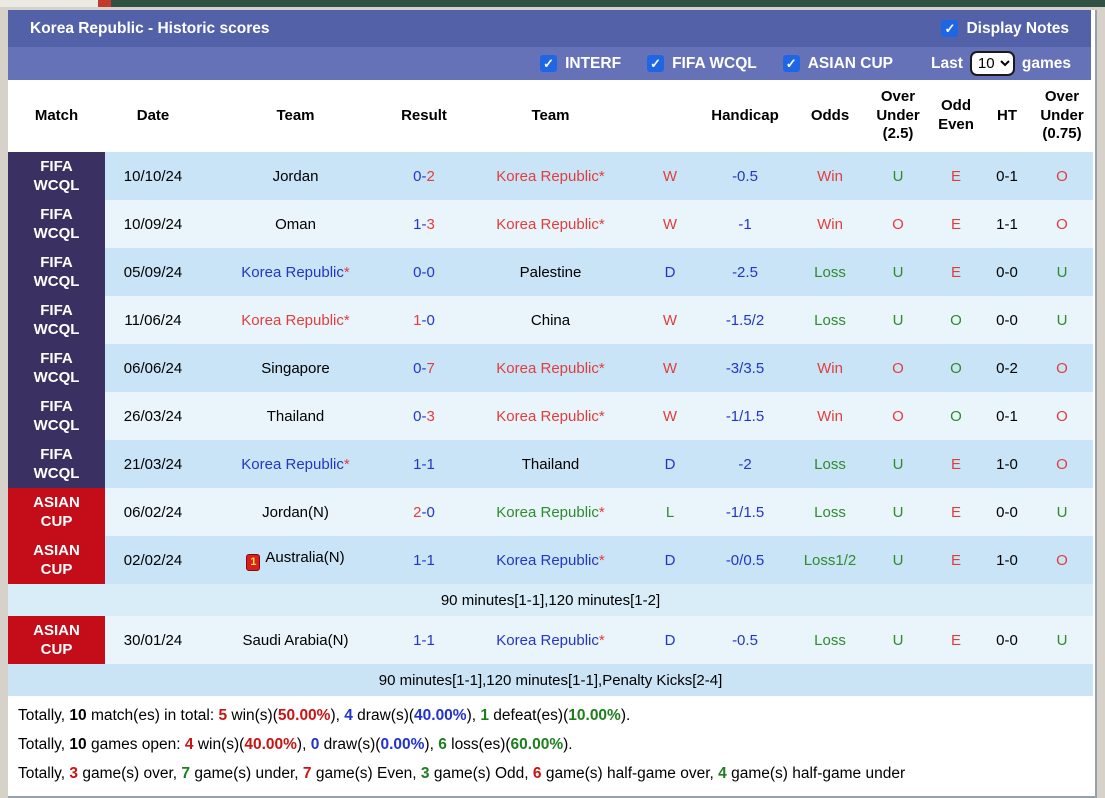  What do you see at coordinates (568, 744) in the screenshot?
I see `summary-segment: ).` at bounding box center [568, 744].